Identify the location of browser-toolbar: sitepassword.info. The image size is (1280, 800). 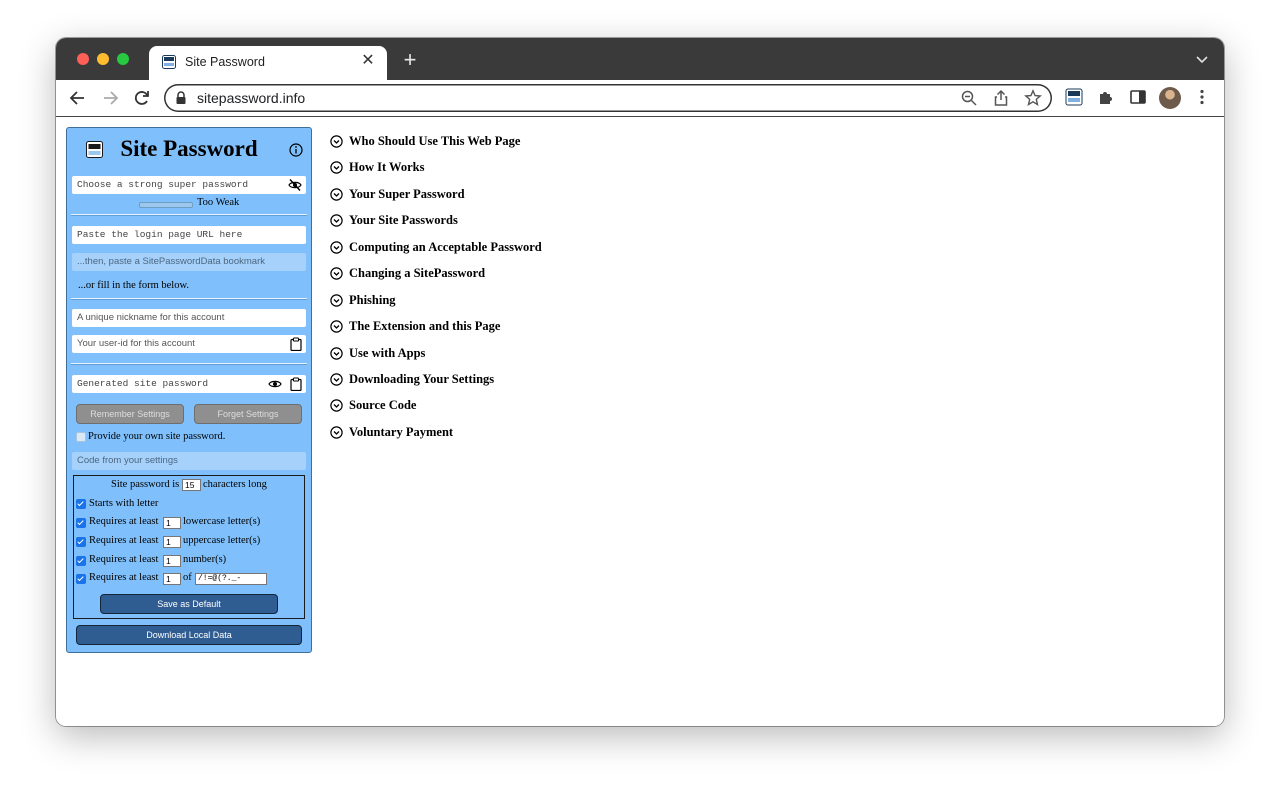
(640, 98).